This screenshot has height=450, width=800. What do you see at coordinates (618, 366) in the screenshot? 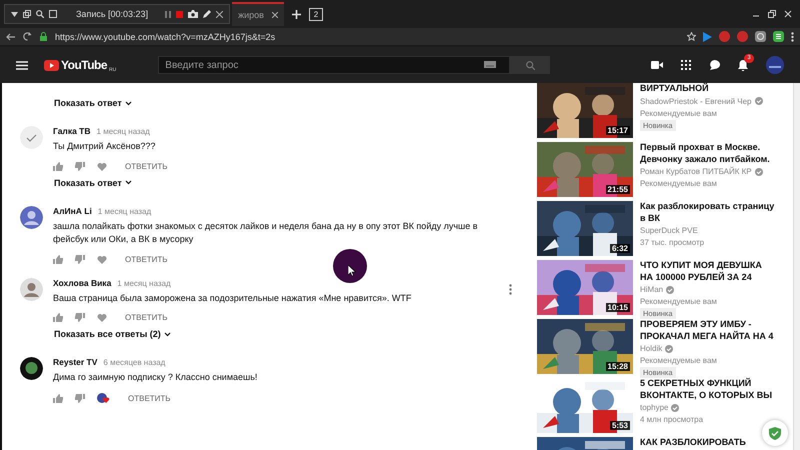
I see `video-duration: 15:28` at bounding box center [618, 366].